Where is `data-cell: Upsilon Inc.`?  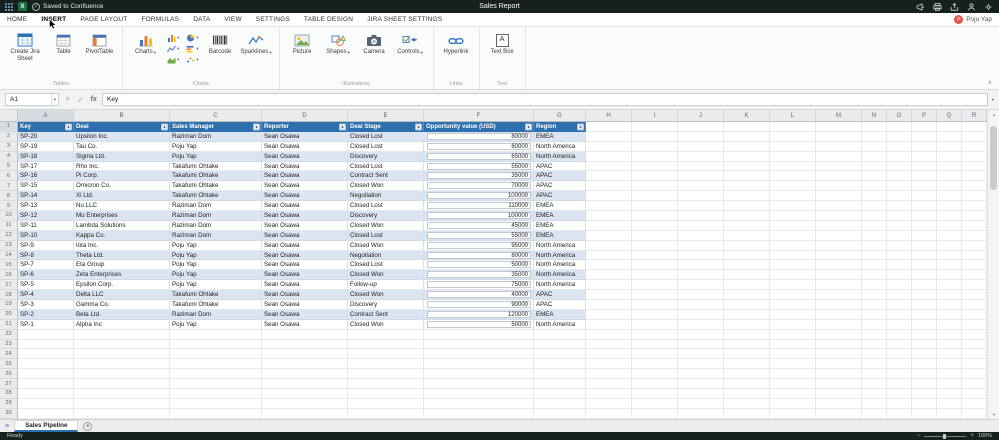 data-cell: Upsilon Inc. is located at coordinates (122, 136).